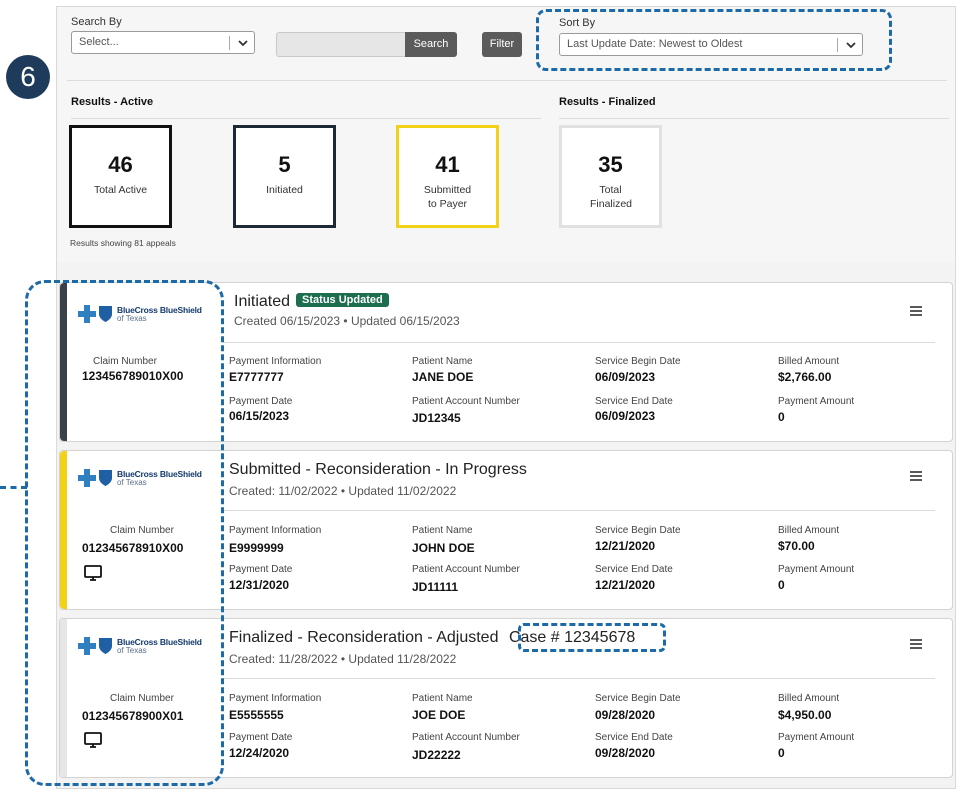 The height and width of the screenshot is (793, 962). What do you see at coordinates (256, 715) in the screenshot?
I see `payment-information-value: E5555555` at bounding box center [256, 715].